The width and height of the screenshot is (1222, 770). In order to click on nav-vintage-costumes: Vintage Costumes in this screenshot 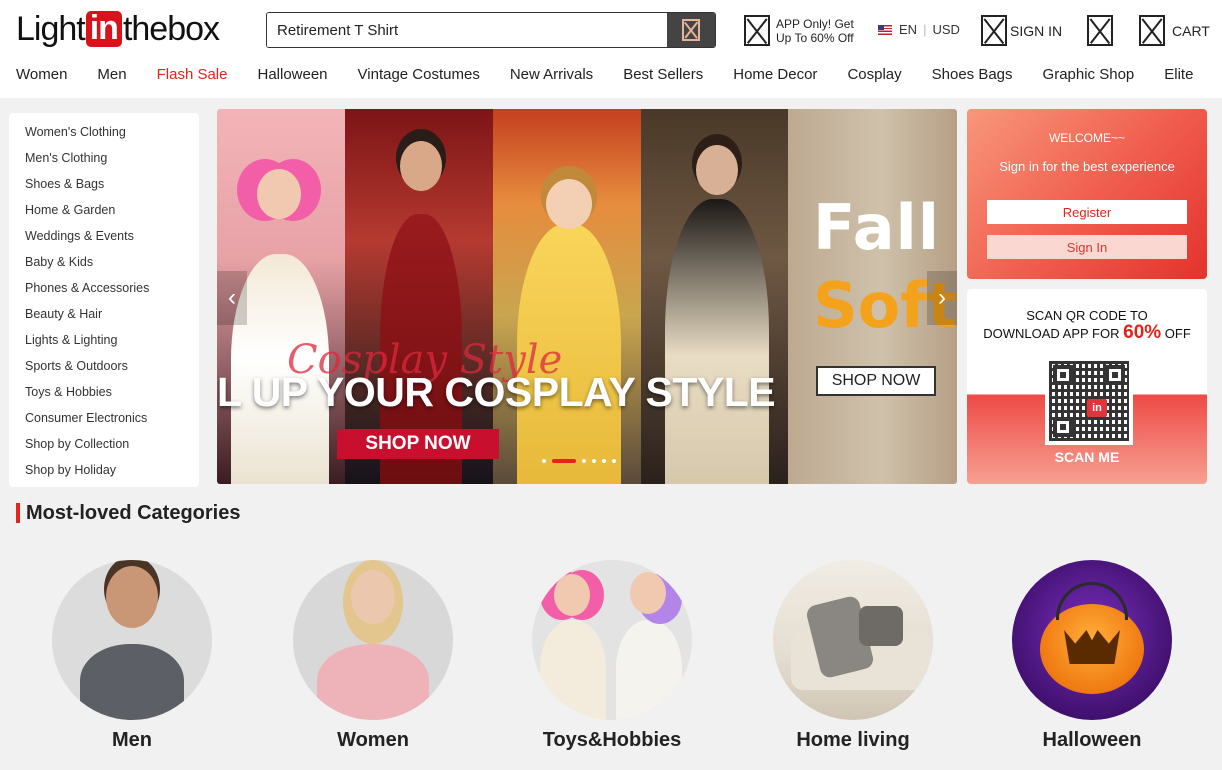, I will do `click(419, 74)`.